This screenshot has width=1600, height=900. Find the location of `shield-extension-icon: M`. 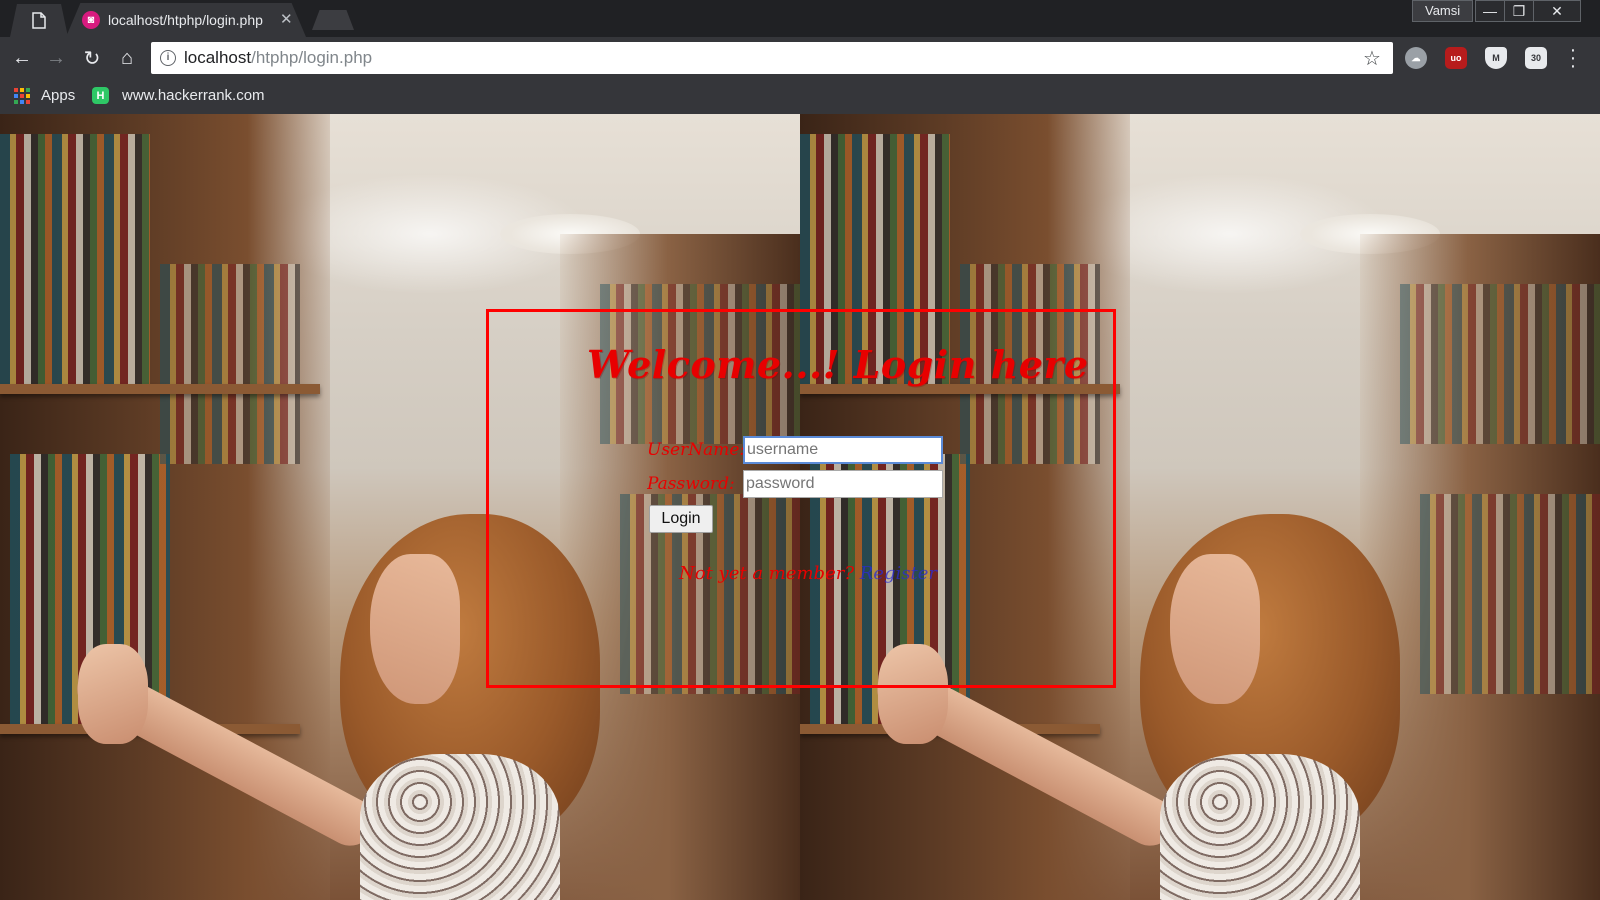

shield-extension-icon: M is located at coordinates (1496, 58).